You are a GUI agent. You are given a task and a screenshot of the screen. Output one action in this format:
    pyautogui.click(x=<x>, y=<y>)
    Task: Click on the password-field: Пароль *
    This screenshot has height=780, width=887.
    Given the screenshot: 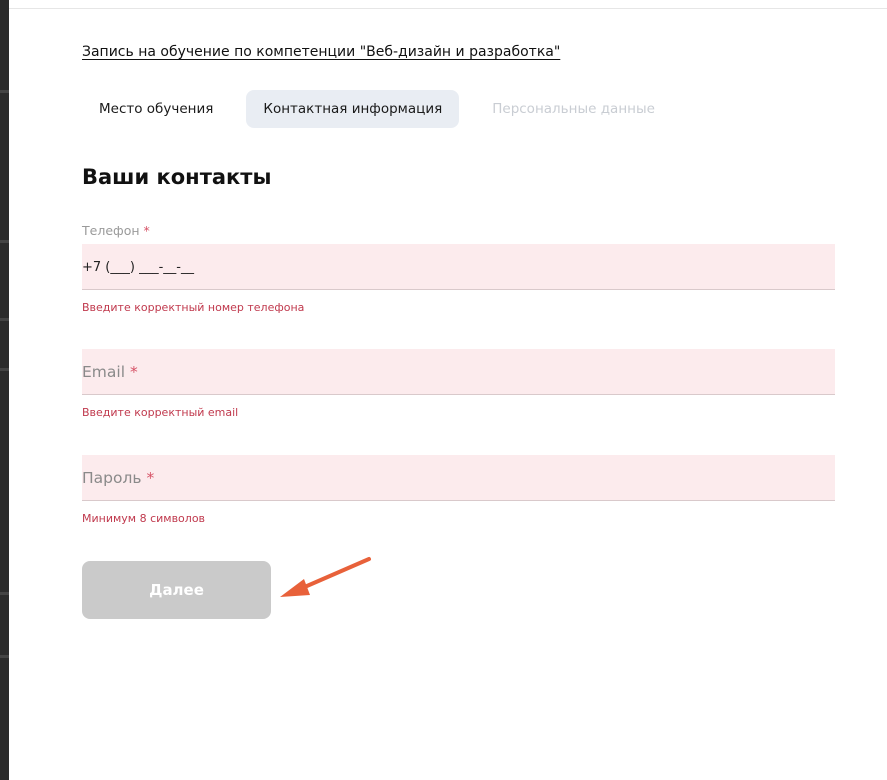 What is the action you would take?
    pyautogui.click(x=458, y=478)
    